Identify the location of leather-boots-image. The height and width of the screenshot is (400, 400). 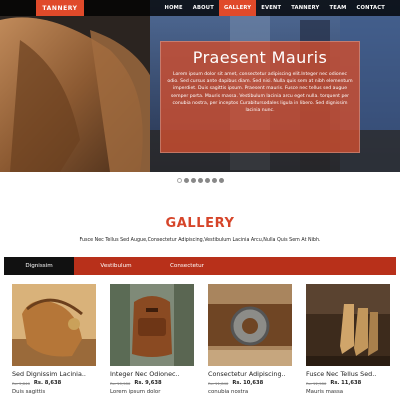
(348, 325).